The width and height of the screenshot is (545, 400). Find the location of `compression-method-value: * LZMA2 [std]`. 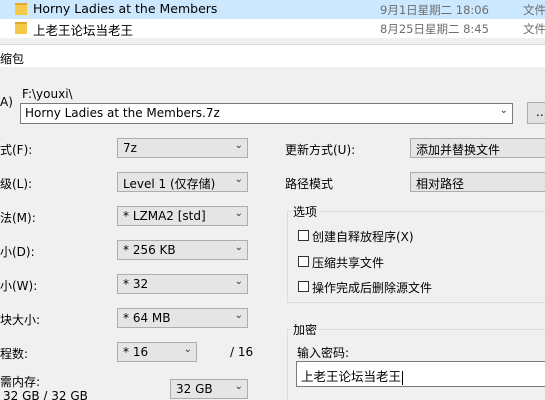

compression-method-value: * LZMA2 [std] is located at coordinates (164, 216).